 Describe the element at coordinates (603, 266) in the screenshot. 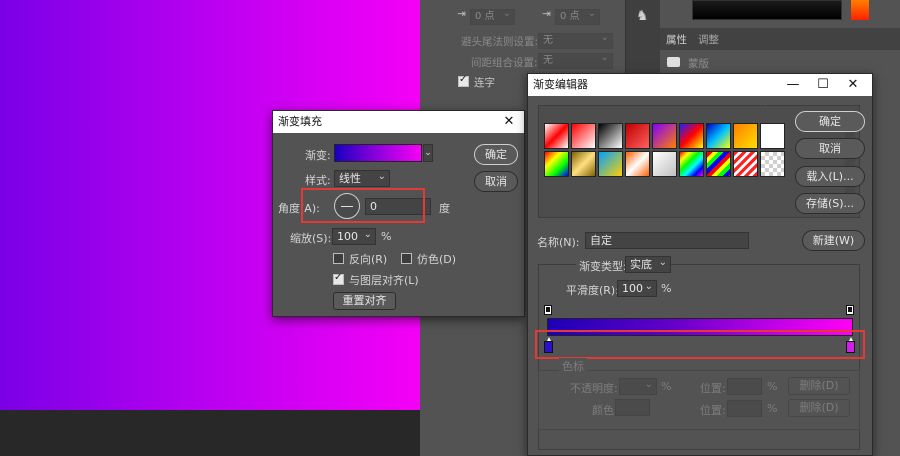

I see `gradient-type-label: 渐变类型:` at that location.